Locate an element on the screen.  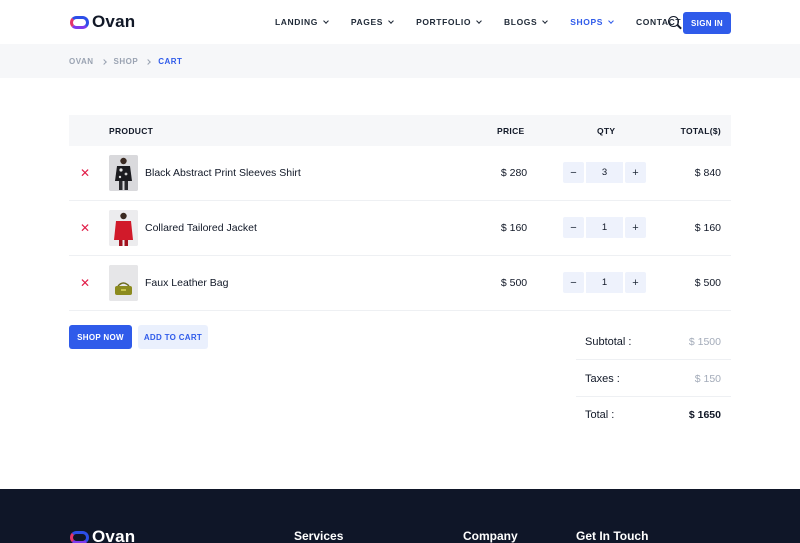
sign-in-button: SIGN IN is located at coordinates (707, 23).